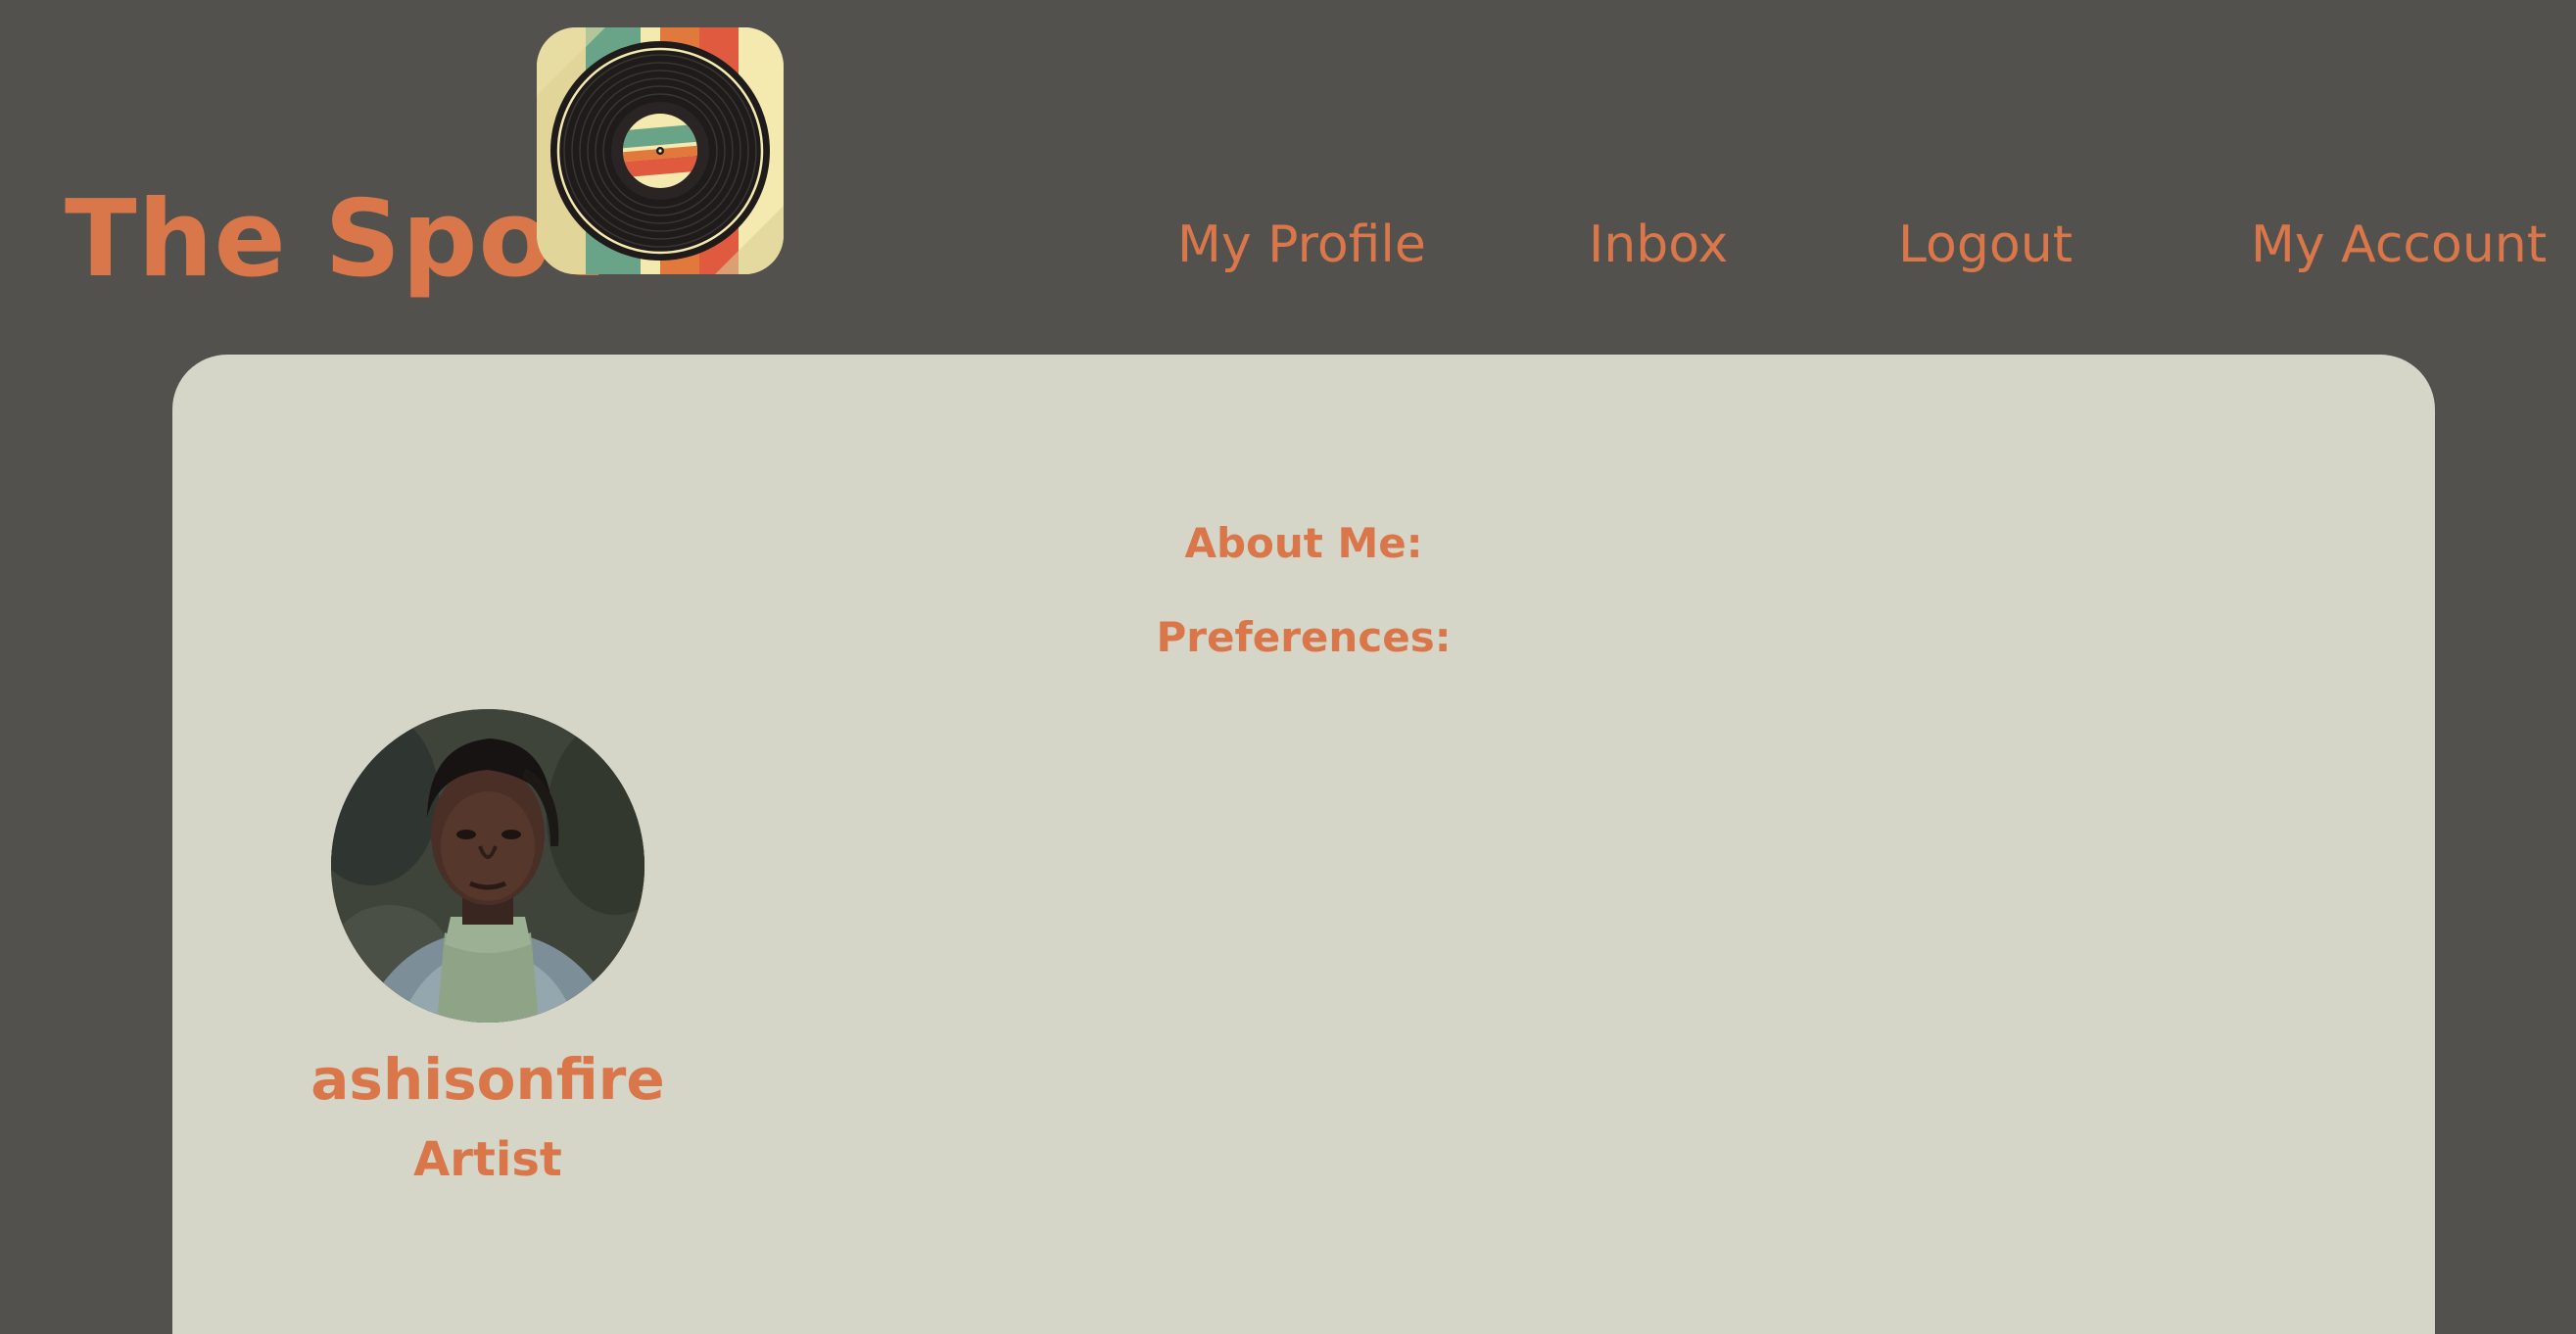 The width and height of the screenshot is (2576, 1334). I want to click on about-me-label: About Me:, so click(1303, 543).